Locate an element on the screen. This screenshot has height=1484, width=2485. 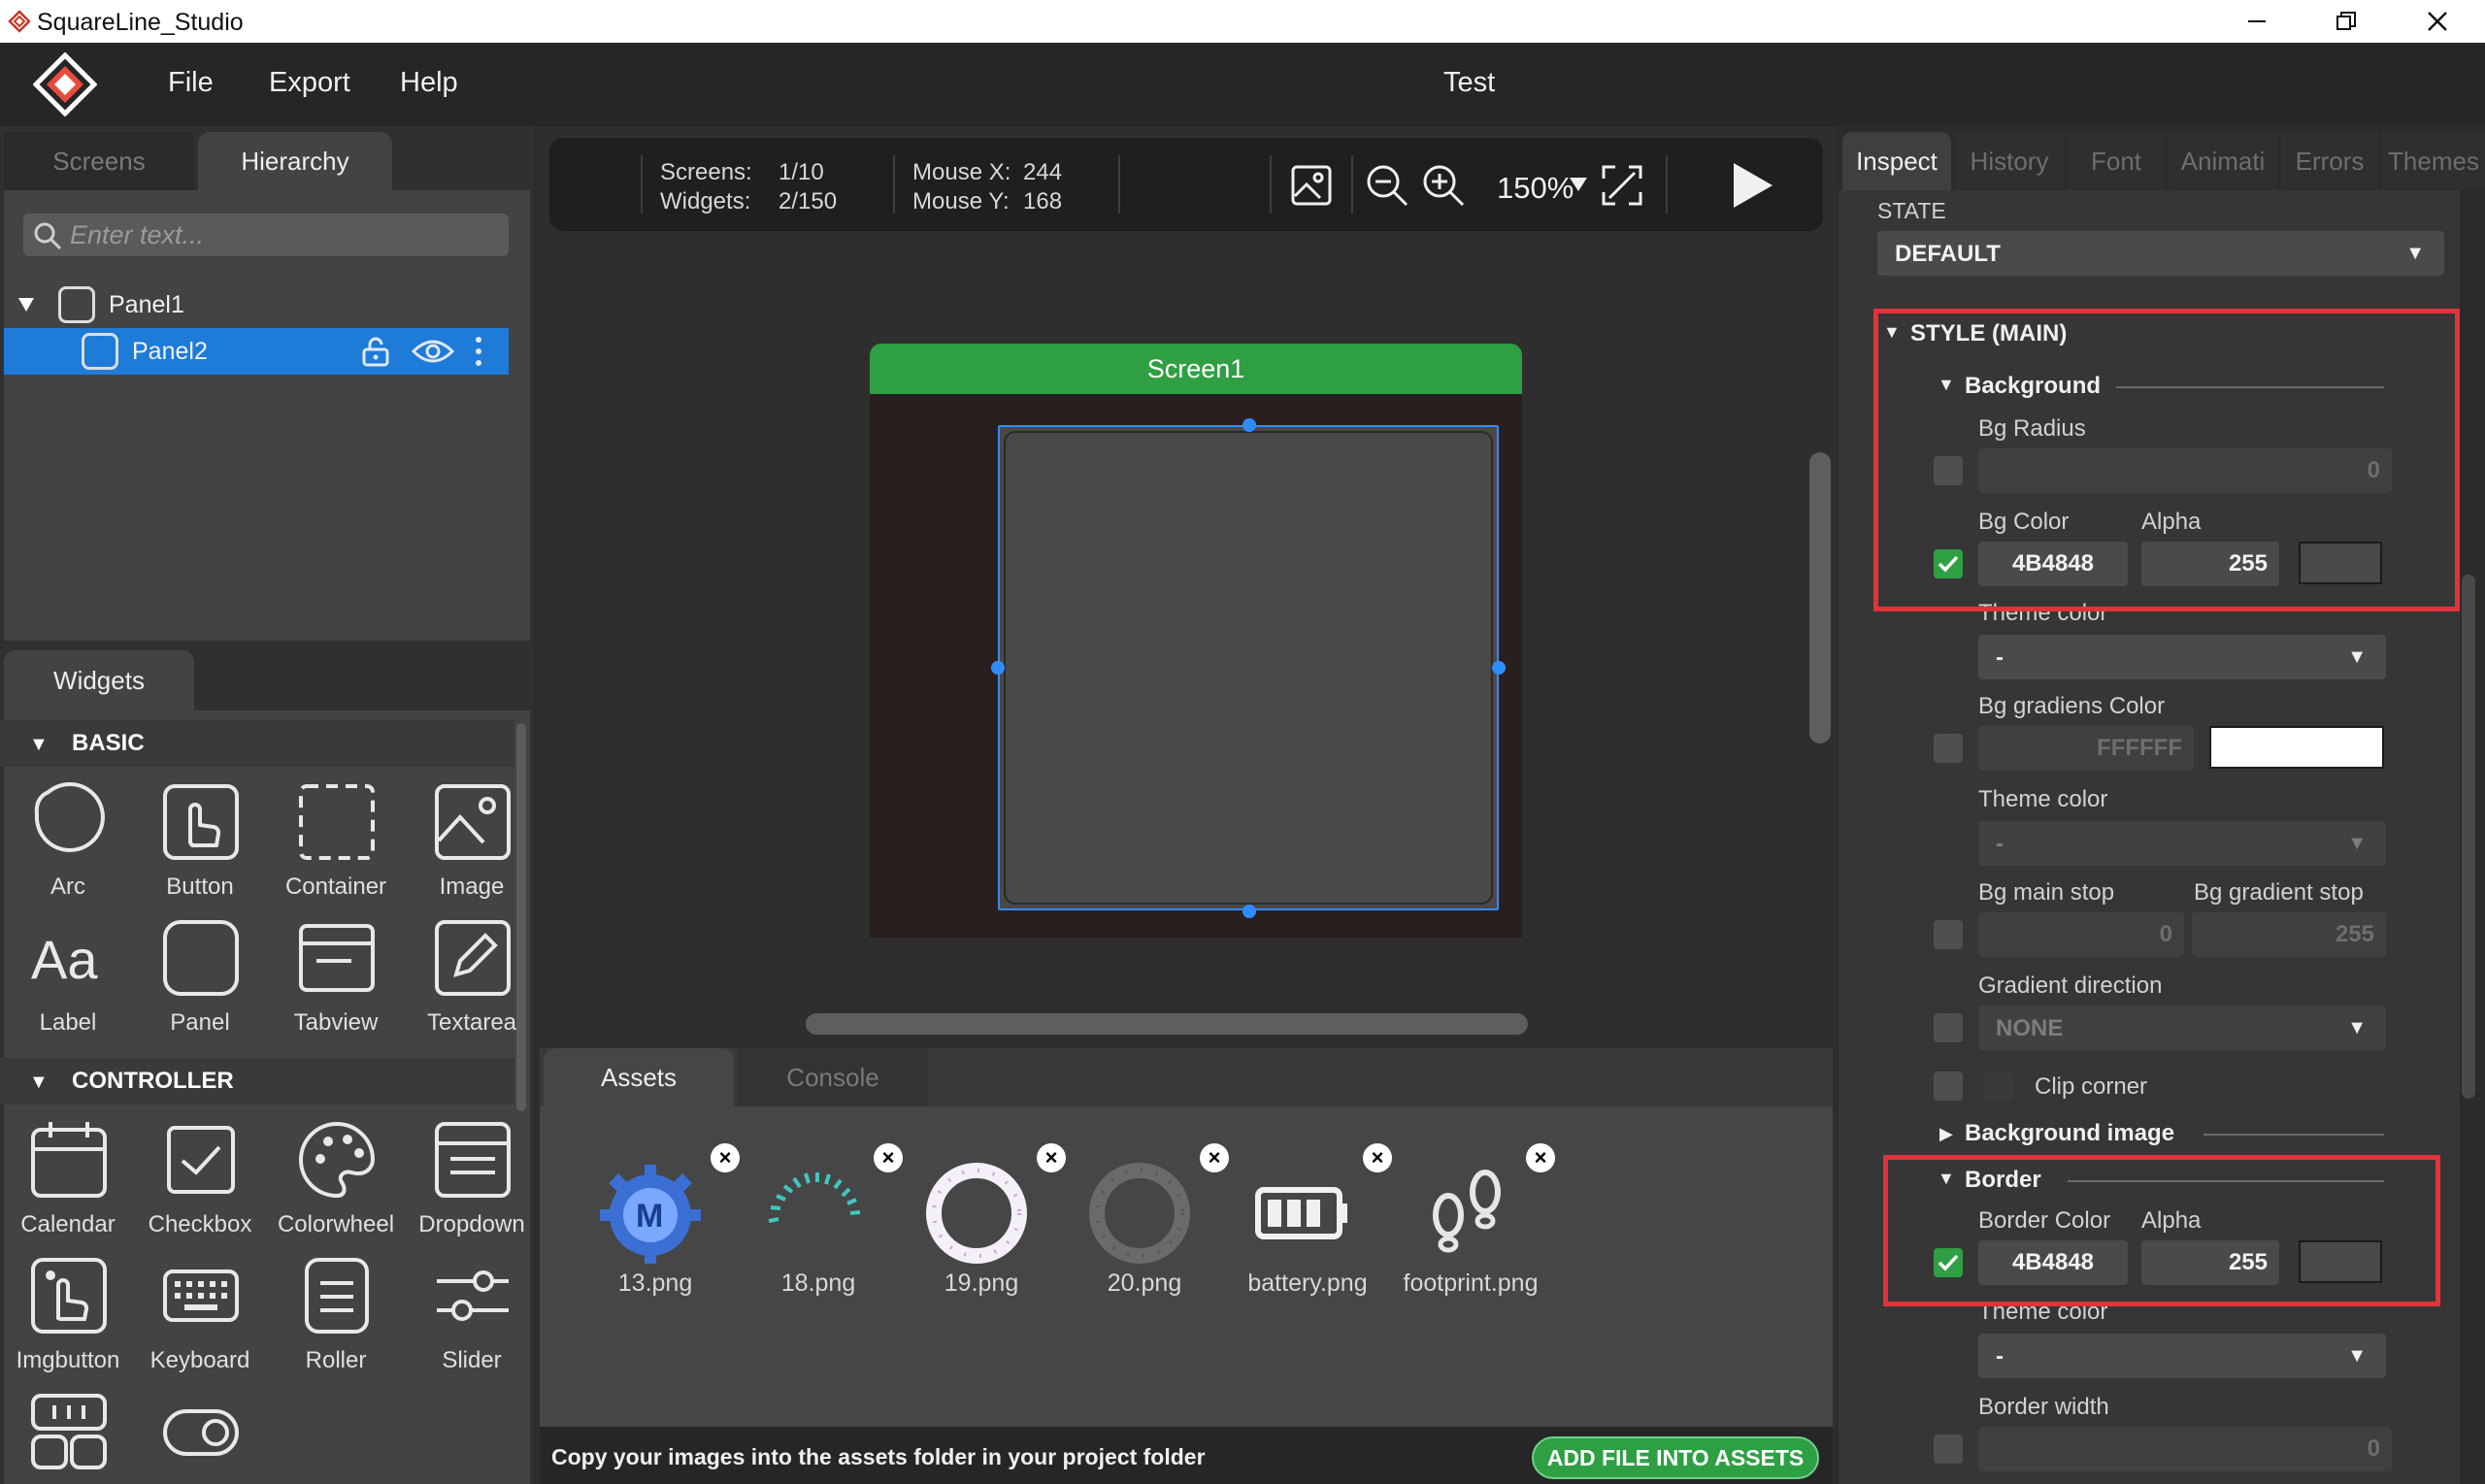
bg-gradient-hex-field: FFFFFF is located at coordinates (2086, 748).